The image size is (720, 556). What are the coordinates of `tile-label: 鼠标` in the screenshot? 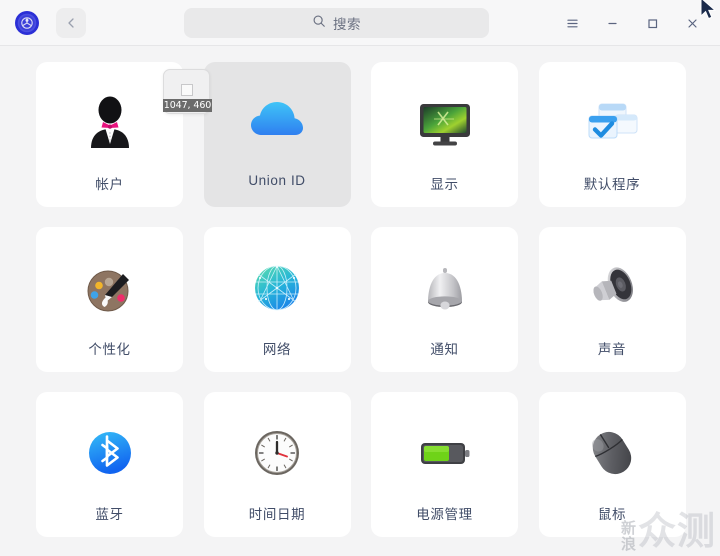 It's located at (612, 514).